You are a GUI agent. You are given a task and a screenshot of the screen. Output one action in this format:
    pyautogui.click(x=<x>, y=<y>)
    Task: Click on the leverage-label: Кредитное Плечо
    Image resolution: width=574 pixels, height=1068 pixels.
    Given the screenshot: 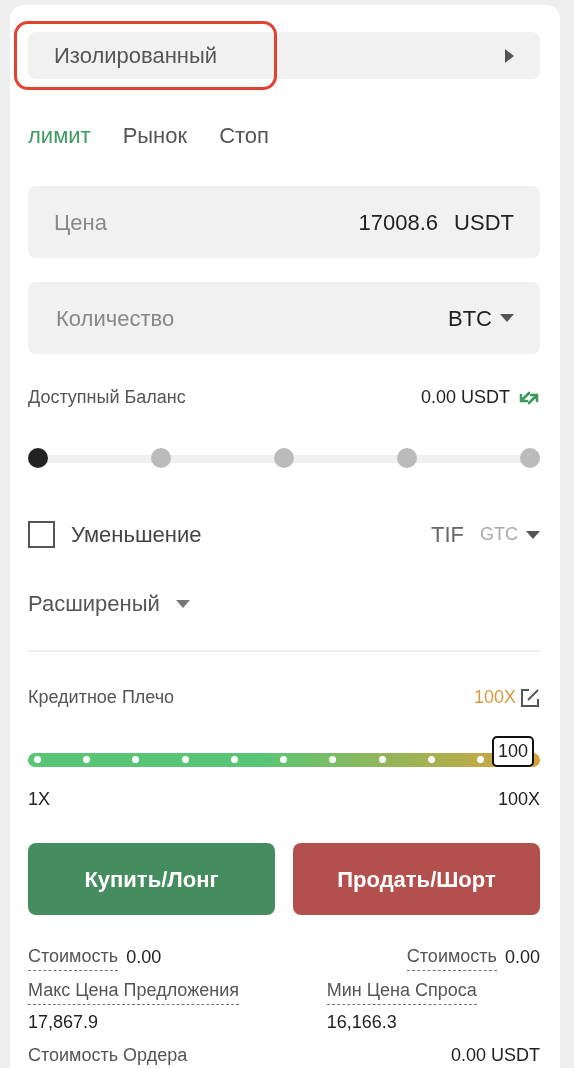 What is the action you would take?
    pyautogui.click(x=101, y=697)
    